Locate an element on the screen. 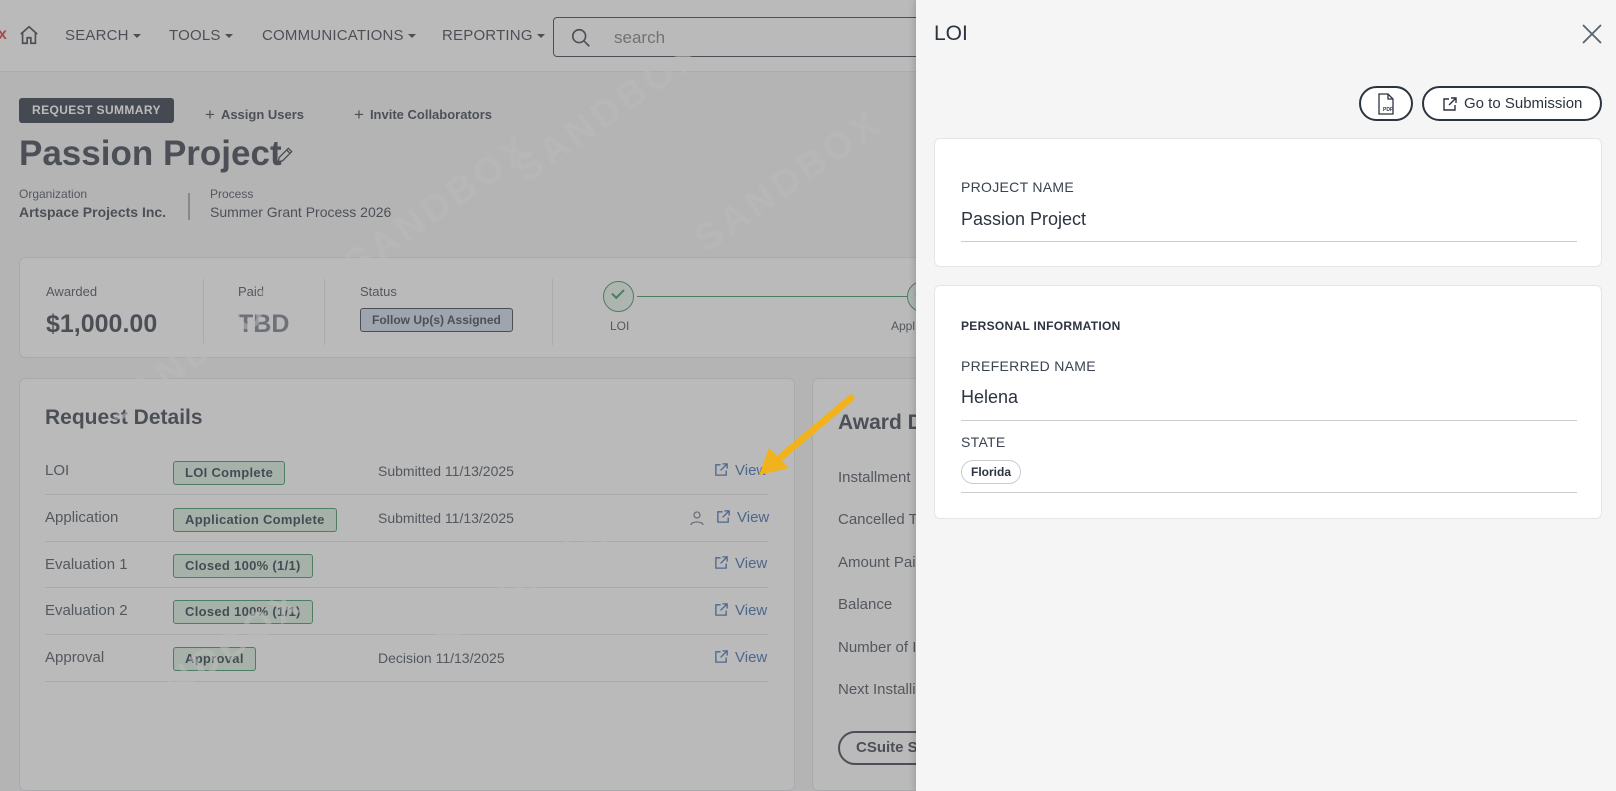 The width and height of the screenshot is (1616, 791). go-to-submission-button: Go to Submission is located at coordinates (1512, 103).